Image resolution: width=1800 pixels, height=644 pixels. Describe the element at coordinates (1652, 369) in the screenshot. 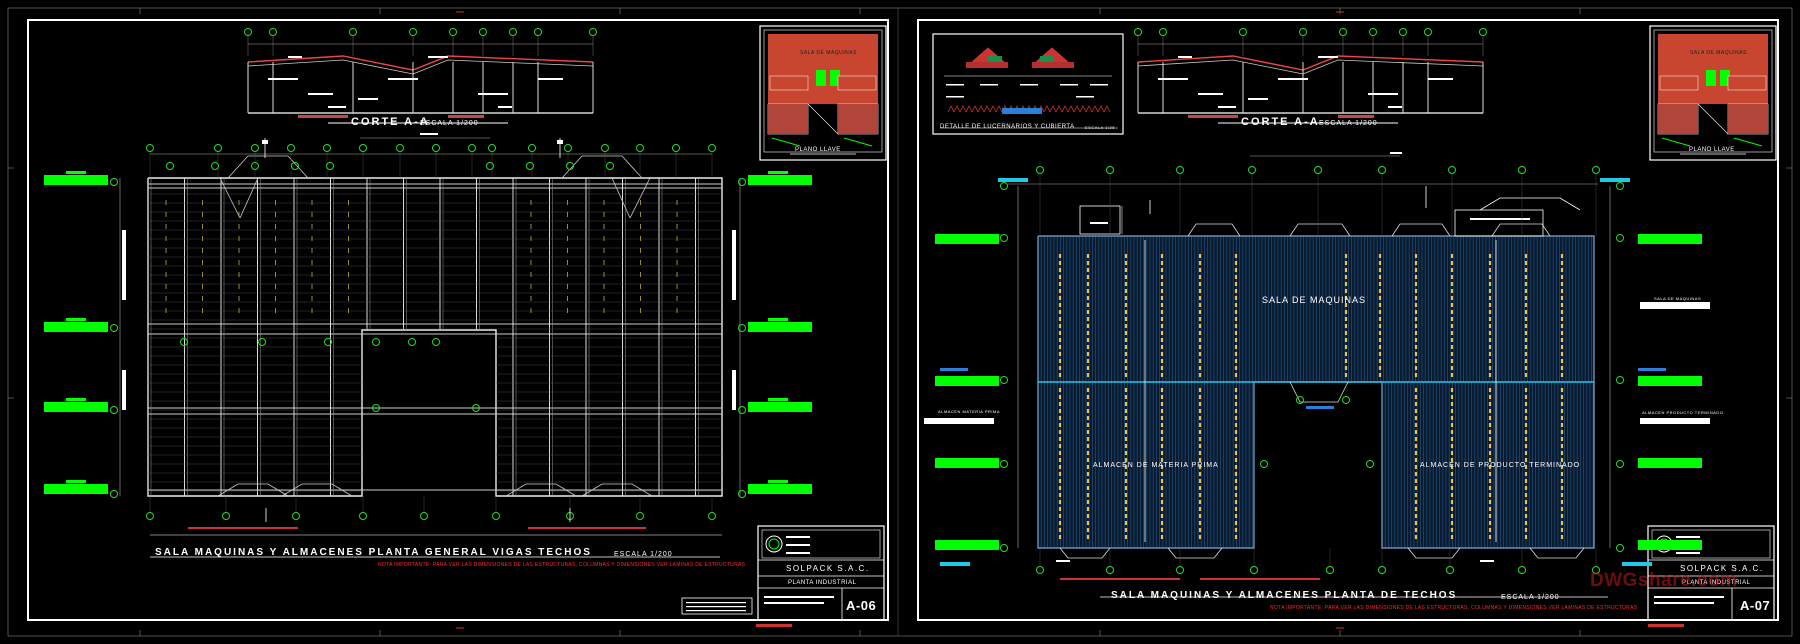

I see `blue-level` at that location.